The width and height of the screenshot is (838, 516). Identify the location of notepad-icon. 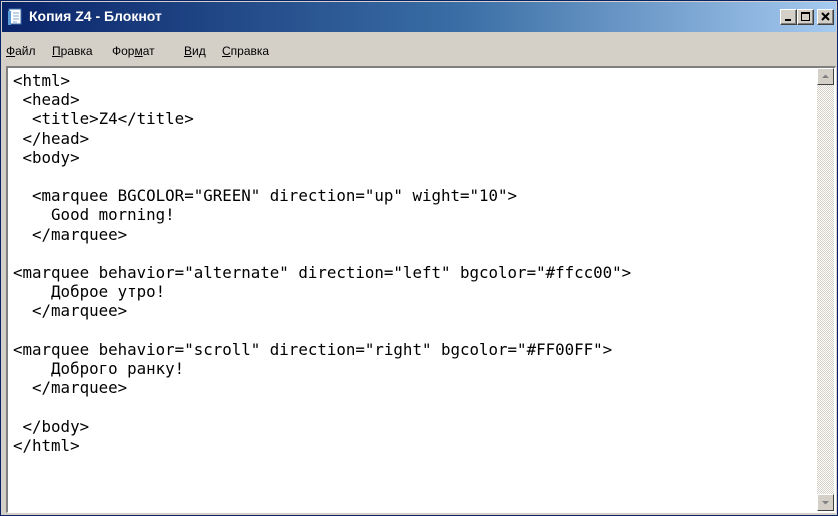
(15, 17).